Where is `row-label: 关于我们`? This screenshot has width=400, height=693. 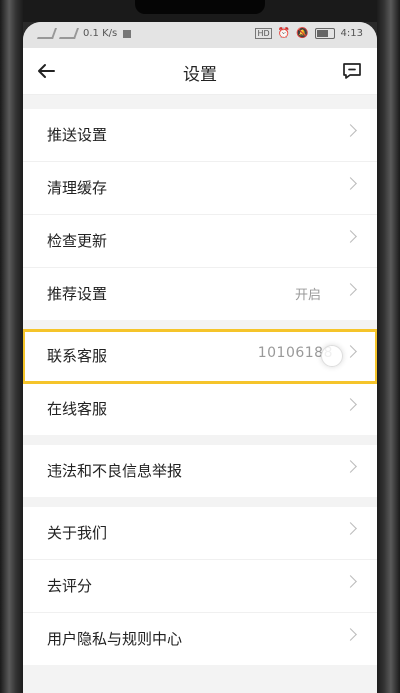 row-label: 关于我们 is located at coordinates (77, 533).